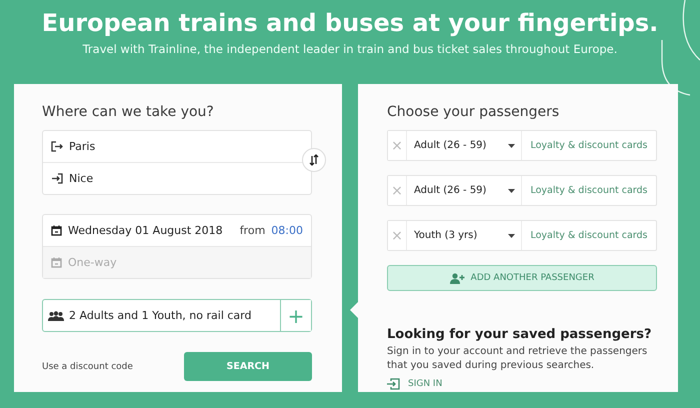  Describe the element at coordinates (146, 230) in the screenshot. I see `date-text: Wednesday 01 August 2018` at that location.